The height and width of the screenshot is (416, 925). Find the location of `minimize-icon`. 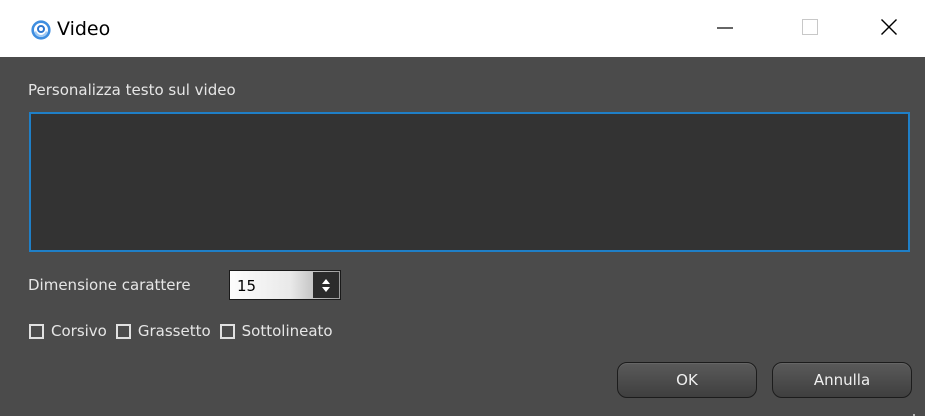

minimize-icon is located at coordinates (725, 29).